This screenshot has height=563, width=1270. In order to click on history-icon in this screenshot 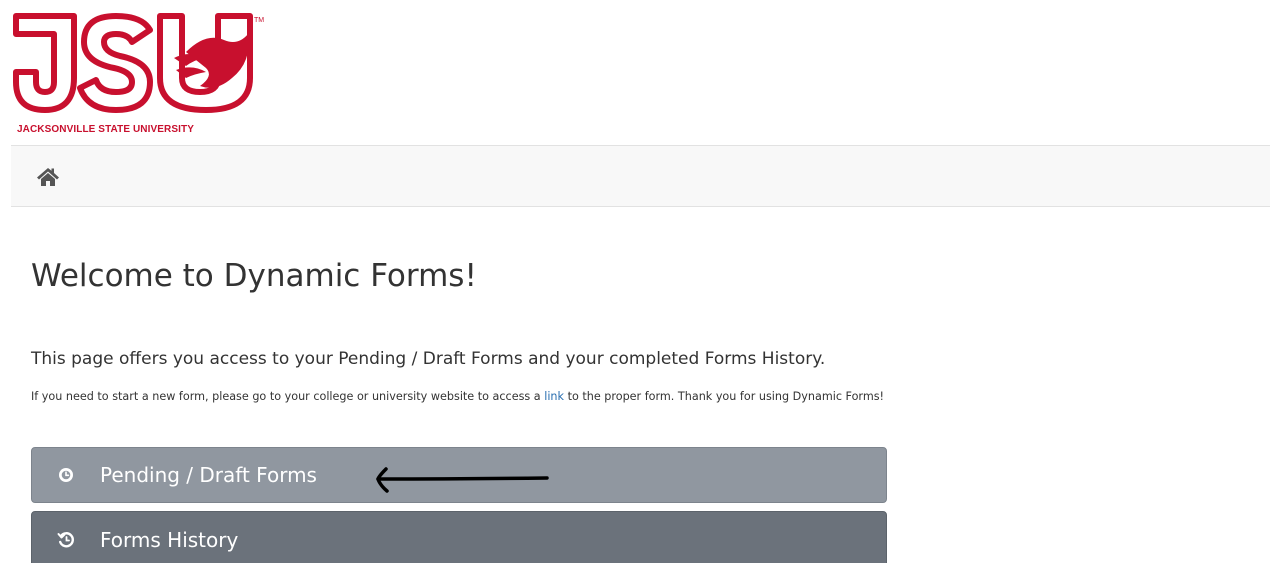, I will do `click(66, 540)`.